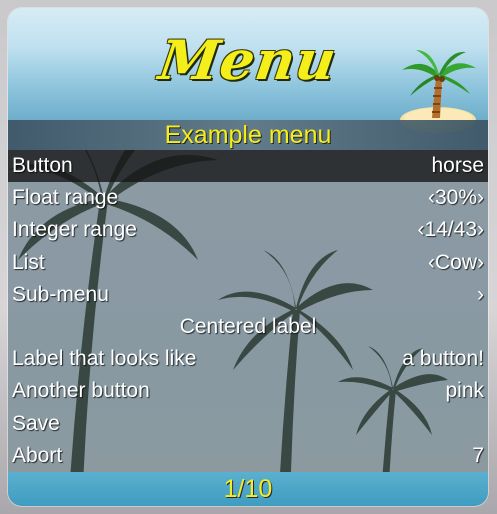  Describe the element at coordinates (248, 263) in the screenshot. I see `menu-item-list: List ‹Cow›` at that location.